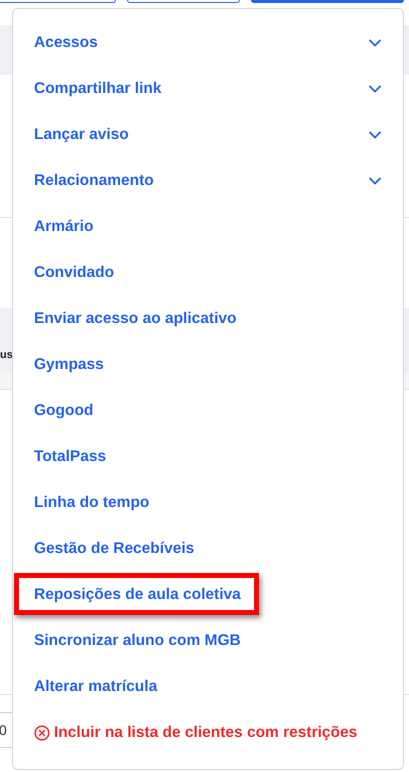 The image size is (409, 772). I want to click on menu-item: Gestão de Recebíveis, so click(114, 549).